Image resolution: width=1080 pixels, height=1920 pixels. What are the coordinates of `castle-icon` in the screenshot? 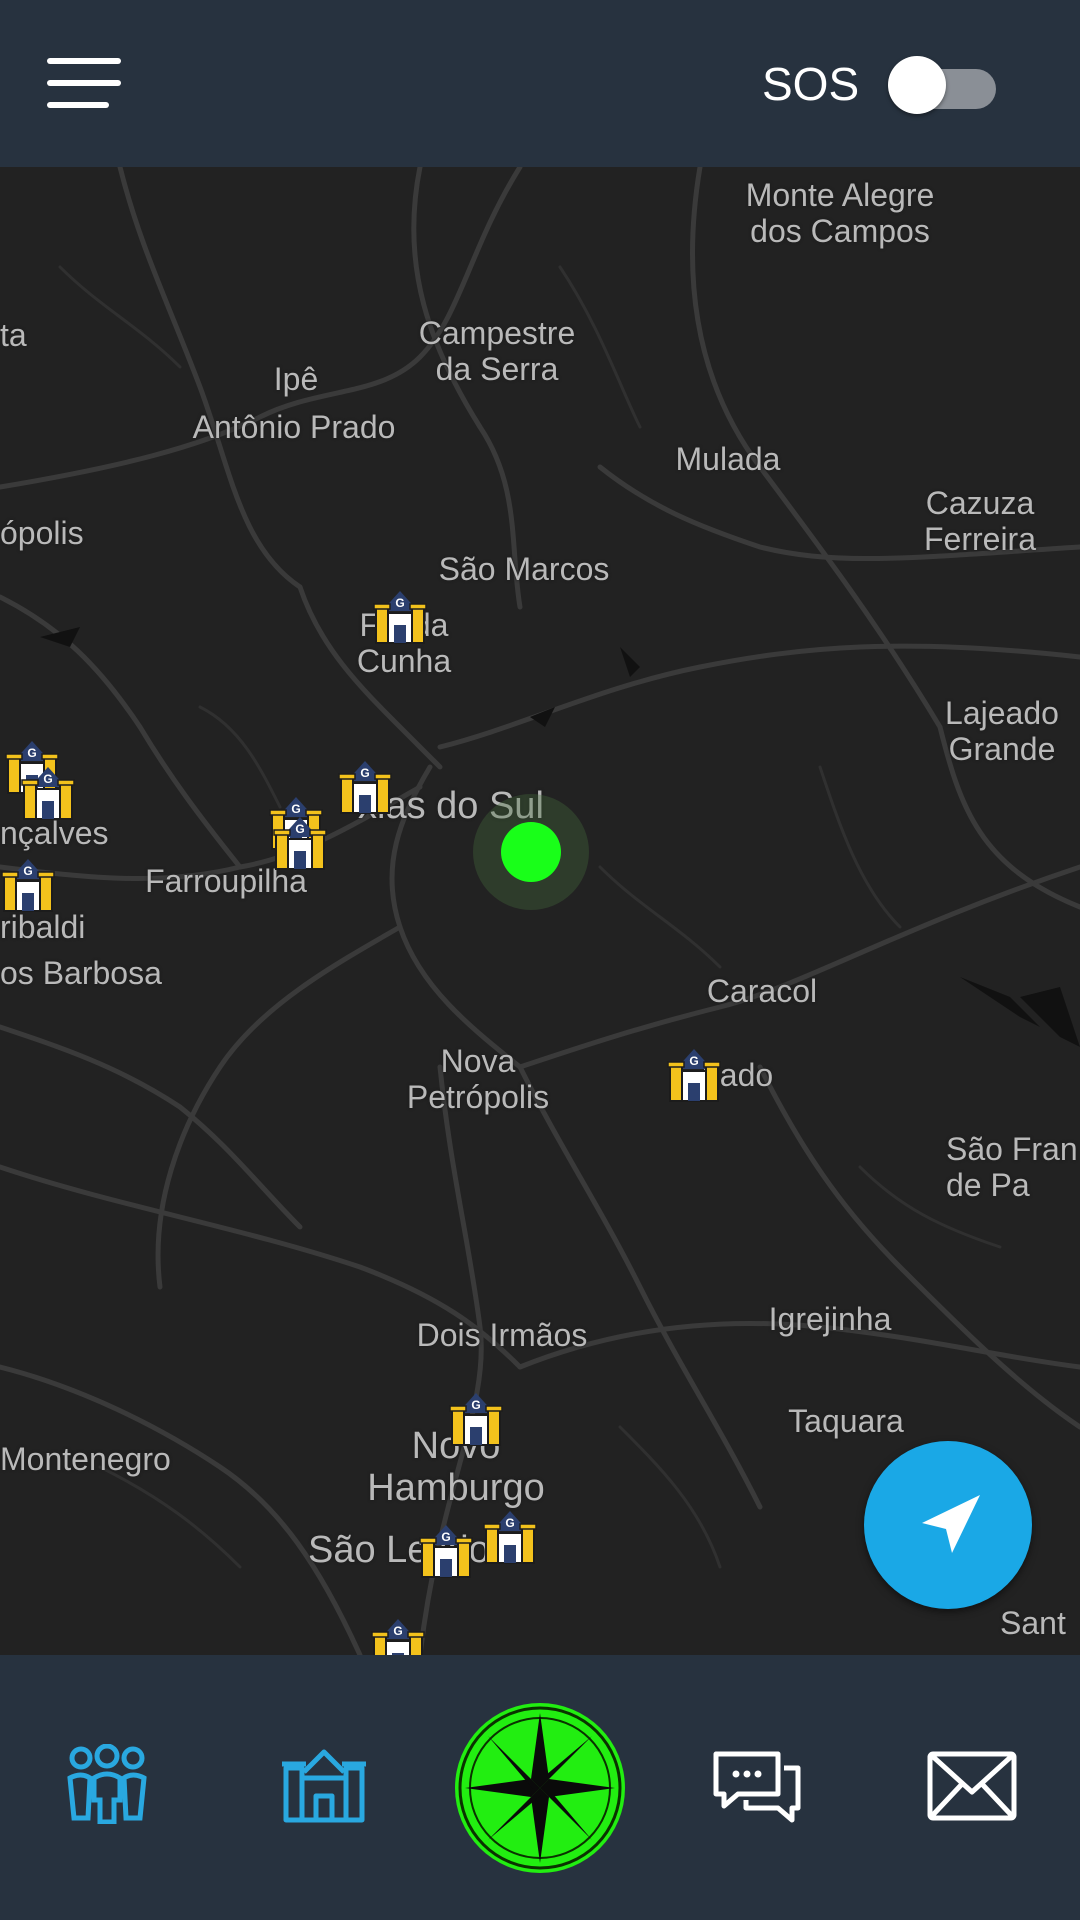 It's located at (324, 1786).